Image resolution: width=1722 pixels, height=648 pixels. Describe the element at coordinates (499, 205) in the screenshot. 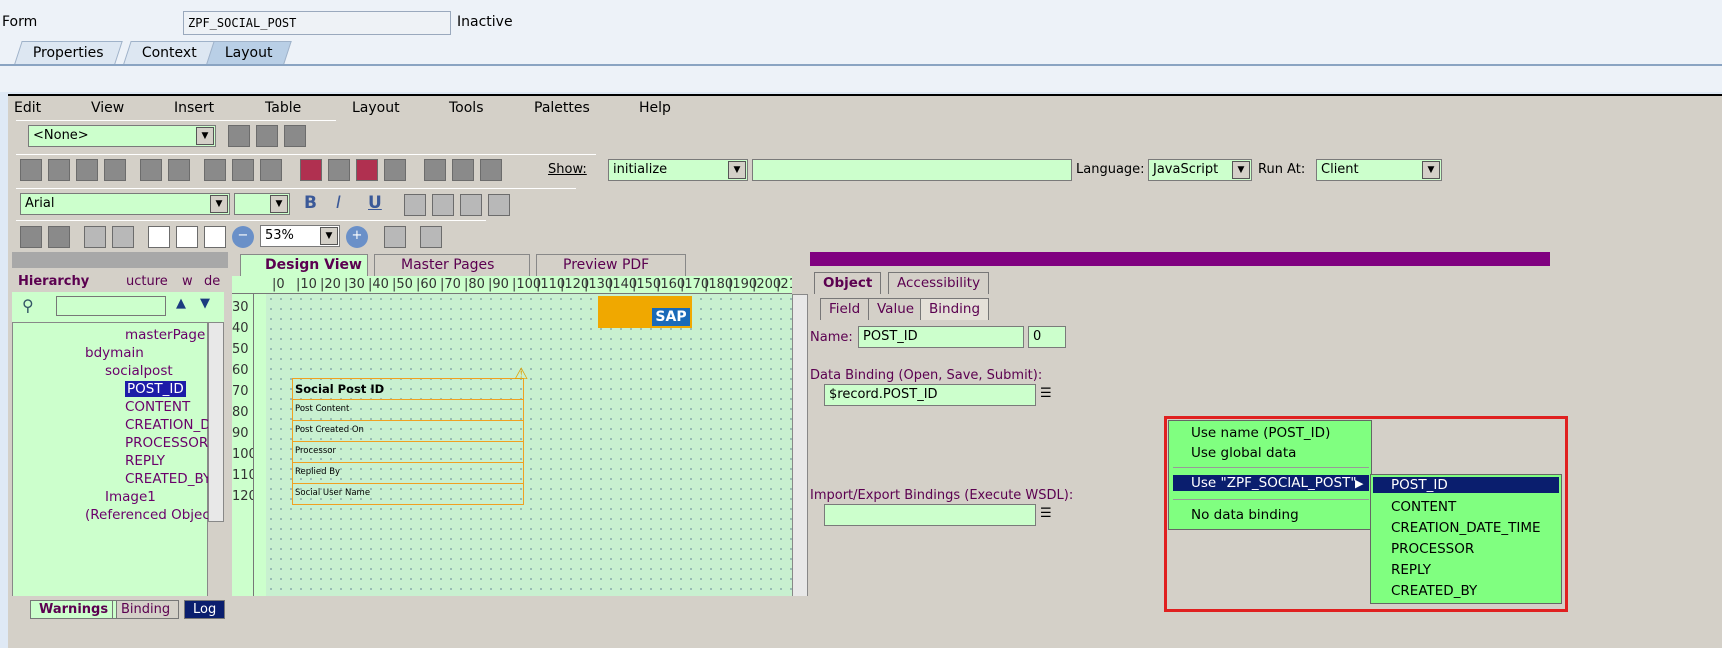

I see `justify-text-icon` at that location.